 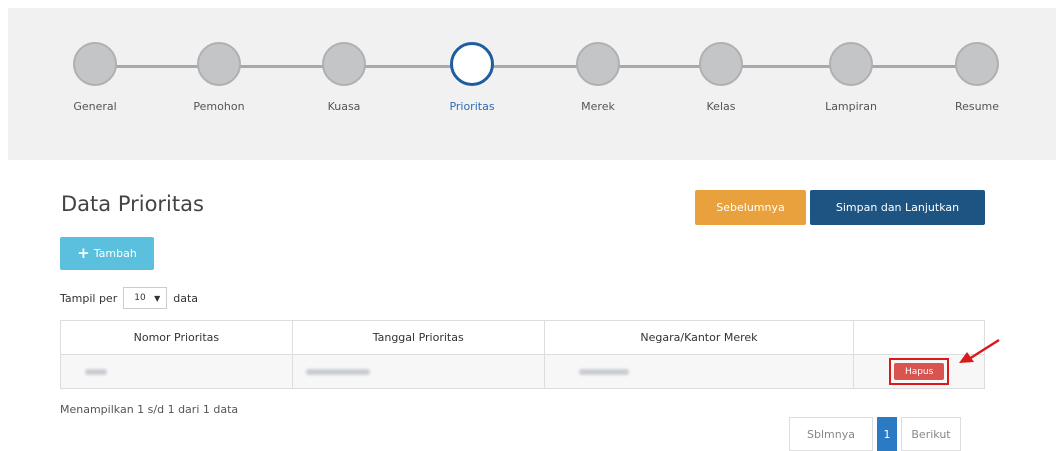 I want to click on page-size-prefix: Tampil per, so click(x=89, y=298).